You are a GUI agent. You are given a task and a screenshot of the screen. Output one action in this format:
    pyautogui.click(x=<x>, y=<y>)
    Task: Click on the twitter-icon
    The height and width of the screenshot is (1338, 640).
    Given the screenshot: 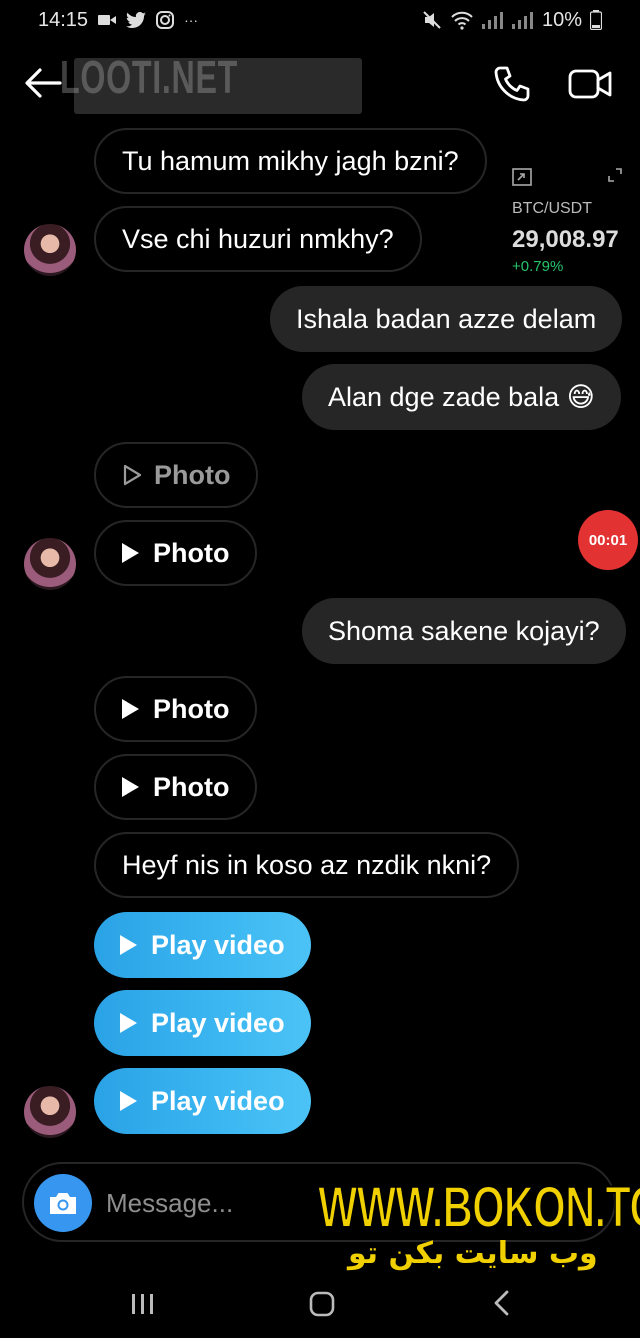 What is the action you would take?
    pyautogui.click(x=136, y=20)
    